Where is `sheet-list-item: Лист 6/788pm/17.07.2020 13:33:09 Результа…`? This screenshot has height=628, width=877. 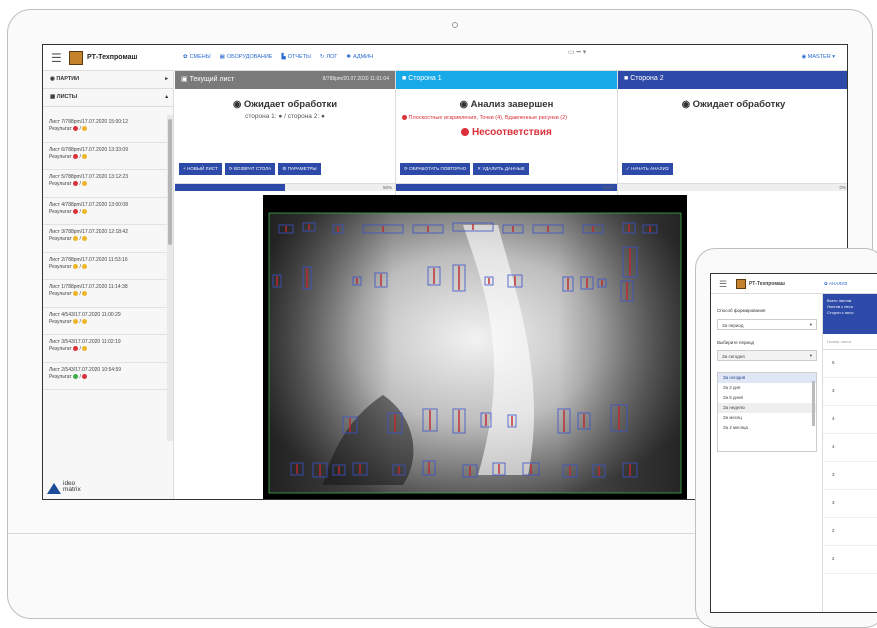
sheet-list-item: Лист 6/788pm/17.07.2020 13:33:09 Результа… is located at coordinates (105, 156).